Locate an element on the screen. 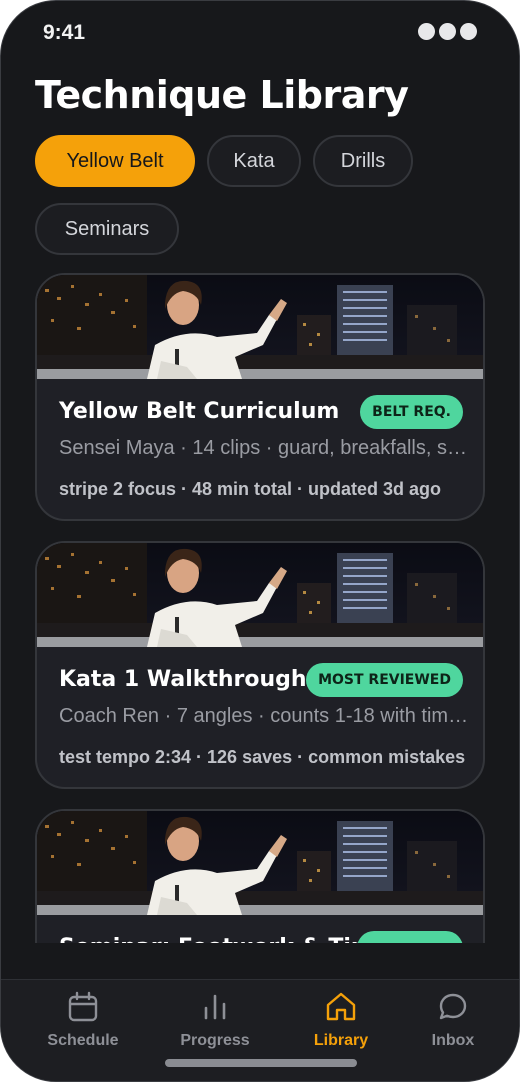  status-time: 9:41 is located at coordinates (64, 32).